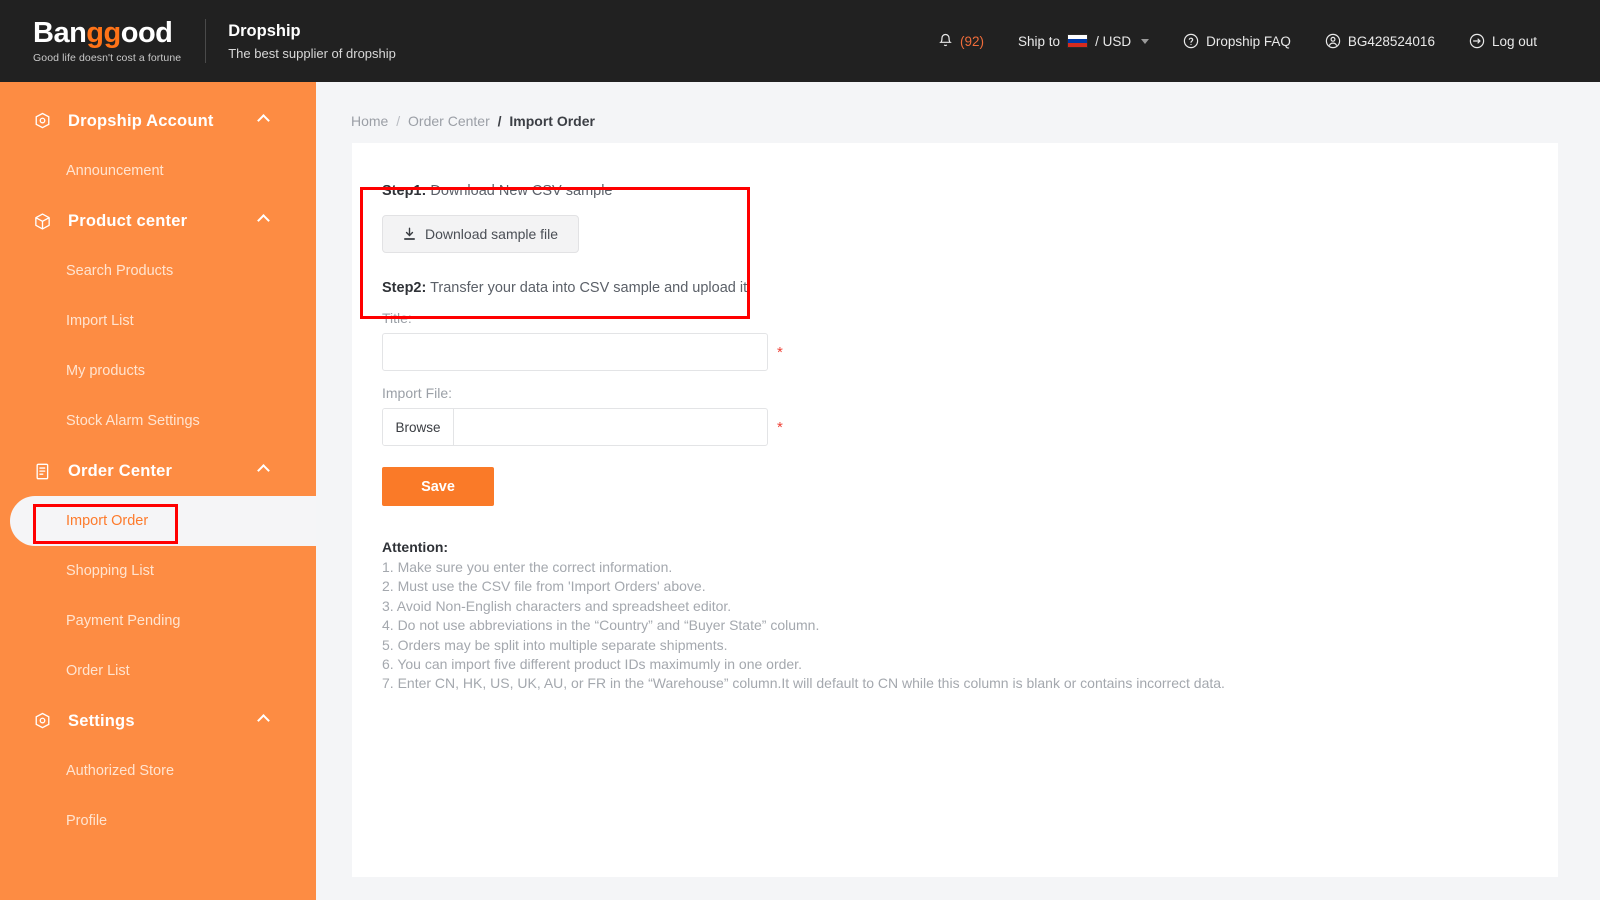 The height and width of the screenshot is (900, 1600). I want to click on download-button-label: Download sample file, so click(492, 234).